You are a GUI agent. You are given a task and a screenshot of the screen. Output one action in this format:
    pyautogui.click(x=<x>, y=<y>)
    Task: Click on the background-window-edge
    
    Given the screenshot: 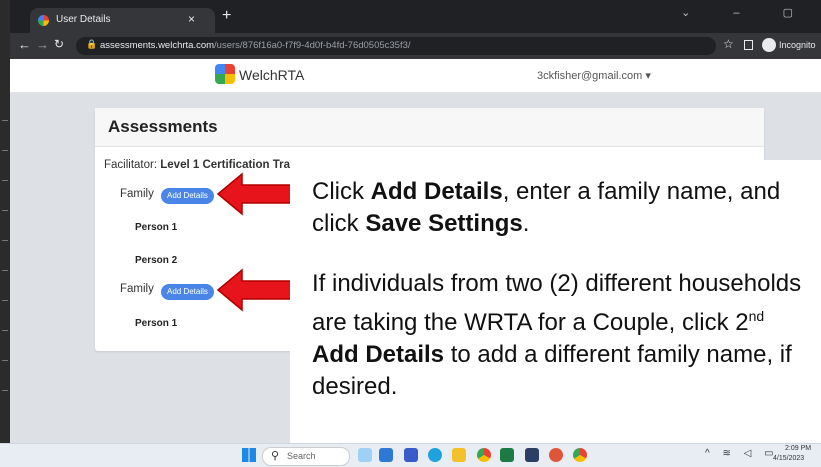 What is the action you would take?
    pyautogui.click(x=5, y=233)
    